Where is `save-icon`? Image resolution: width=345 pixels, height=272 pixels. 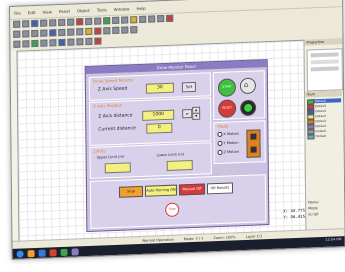
save-icon is located at coordinates (35, 23).